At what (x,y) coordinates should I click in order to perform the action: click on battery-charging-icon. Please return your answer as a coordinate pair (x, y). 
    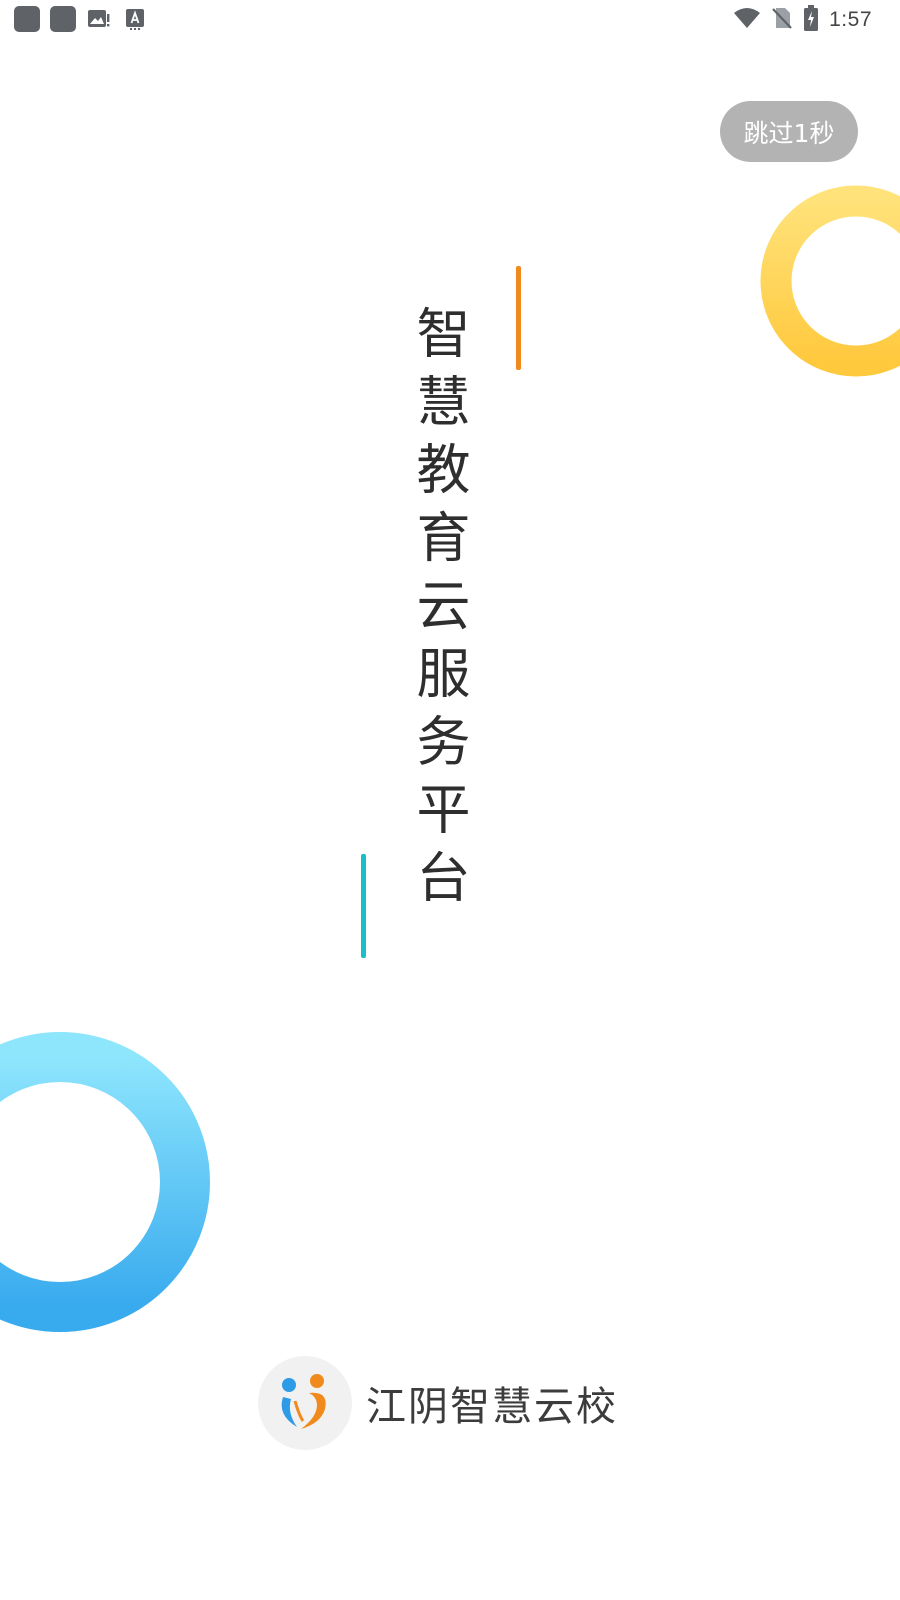
    Looking at the image, I should click on (811, 20).